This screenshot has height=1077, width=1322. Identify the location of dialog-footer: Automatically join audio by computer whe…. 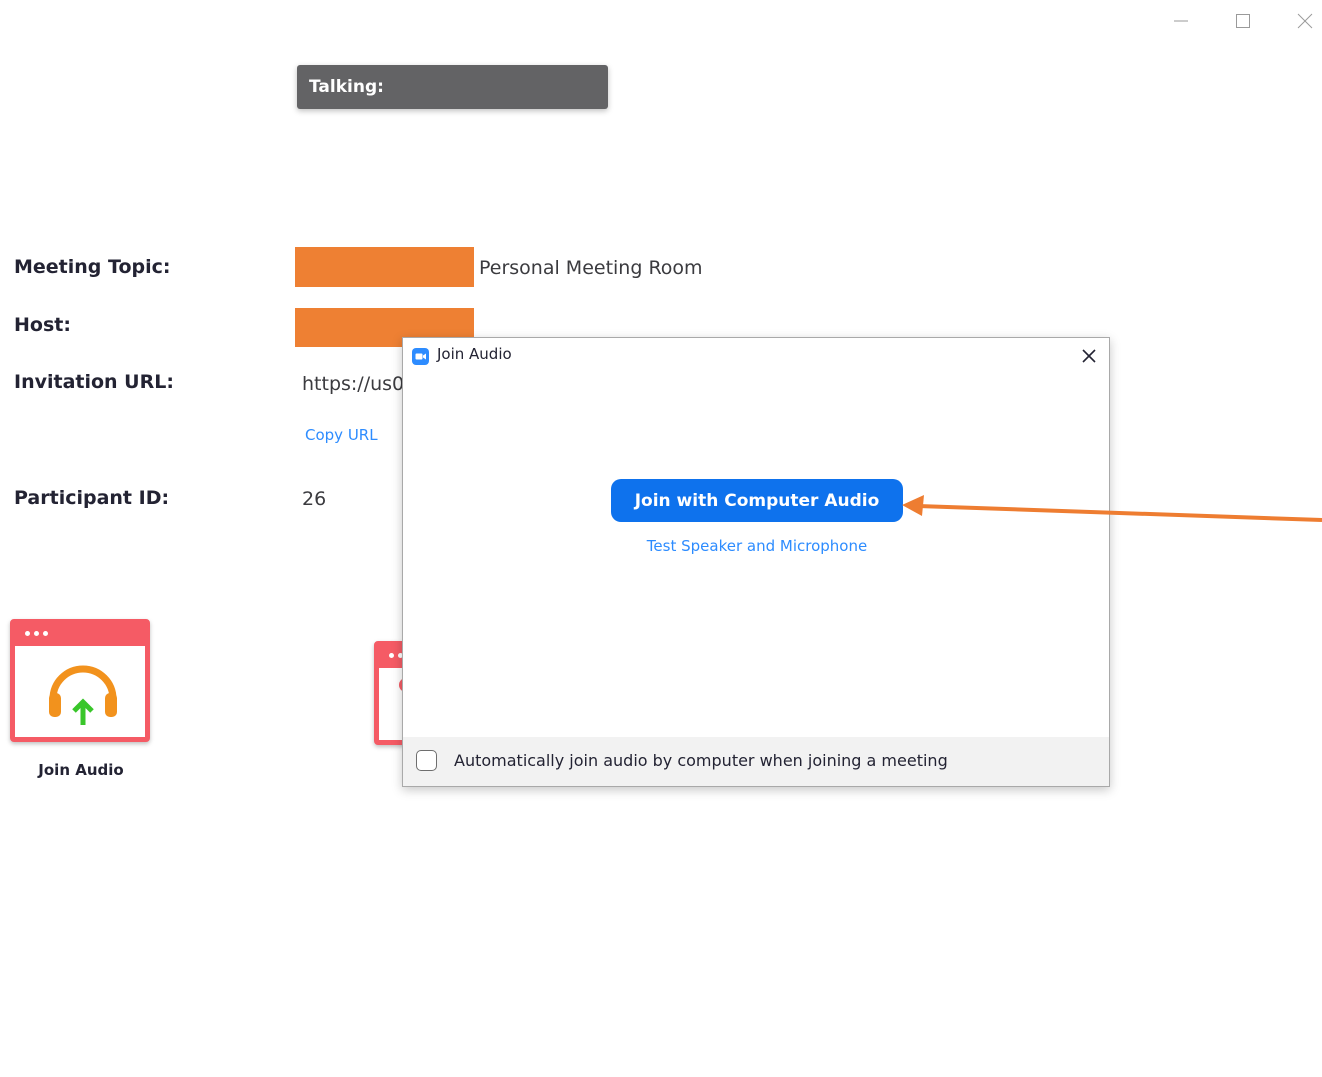
(756, 761).